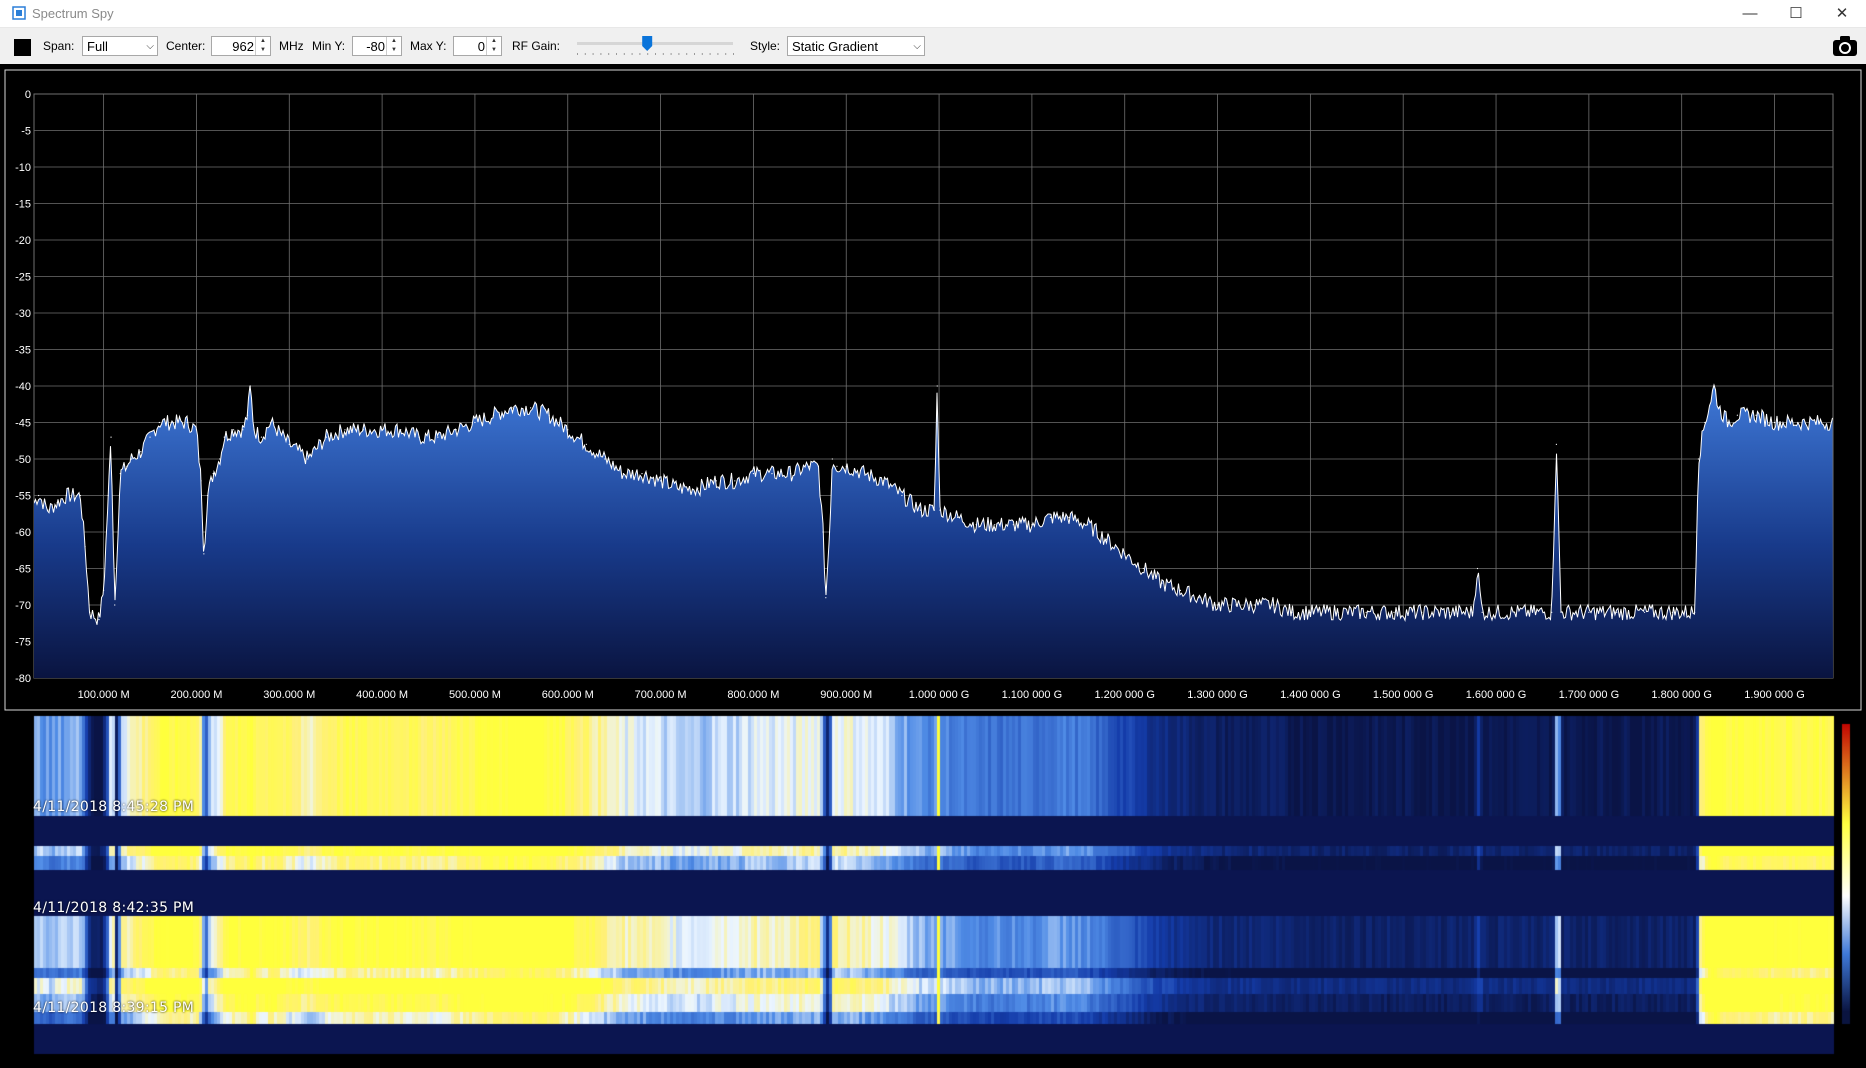 The height and width of the screenshot is (1068, 1866). I want to click on maxy-spin: ▲ ▼, so click(493, 46).